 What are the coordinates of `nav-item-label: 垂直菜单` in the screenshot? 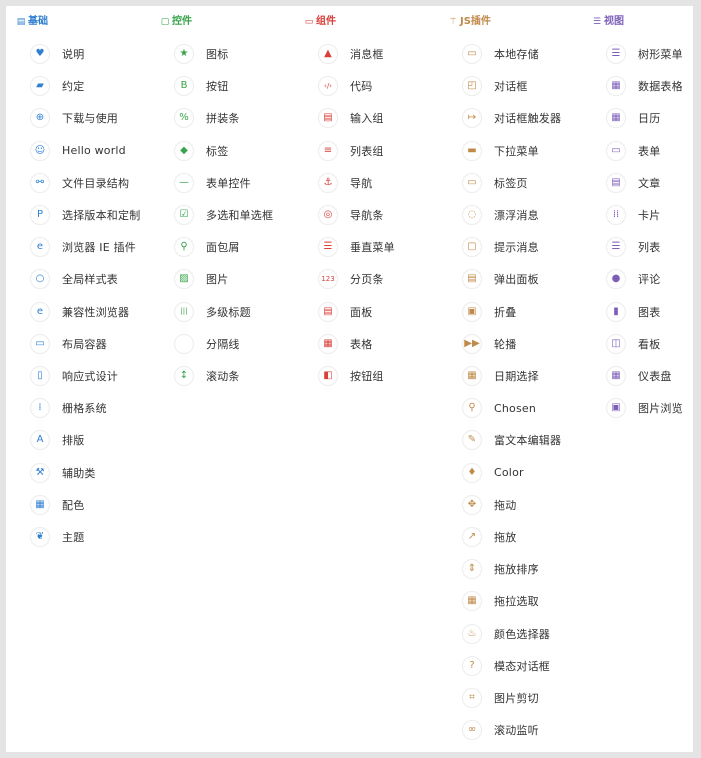 It's located at (372, 248).